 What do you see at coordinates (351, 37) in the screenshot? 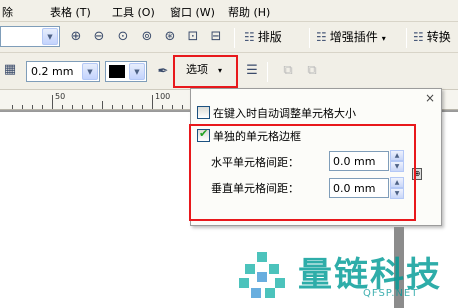
I see `enhance-plugin-button: ☷ 增强插件 ▾` at bounding box center [351, 37].